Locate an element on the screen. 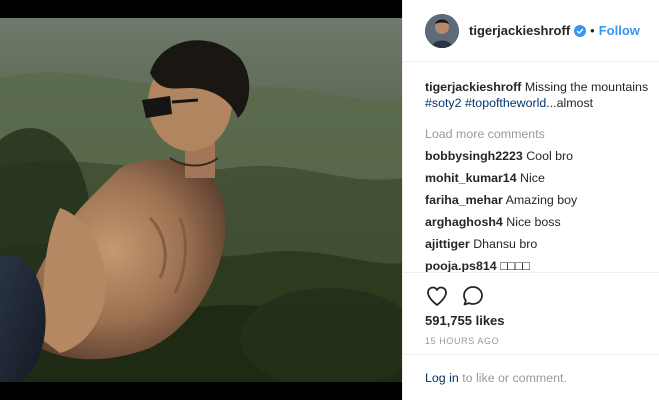 This screenshot has height=400, width=659. login-prompt-text: to like or comment. is located at coordinates (514, 378).